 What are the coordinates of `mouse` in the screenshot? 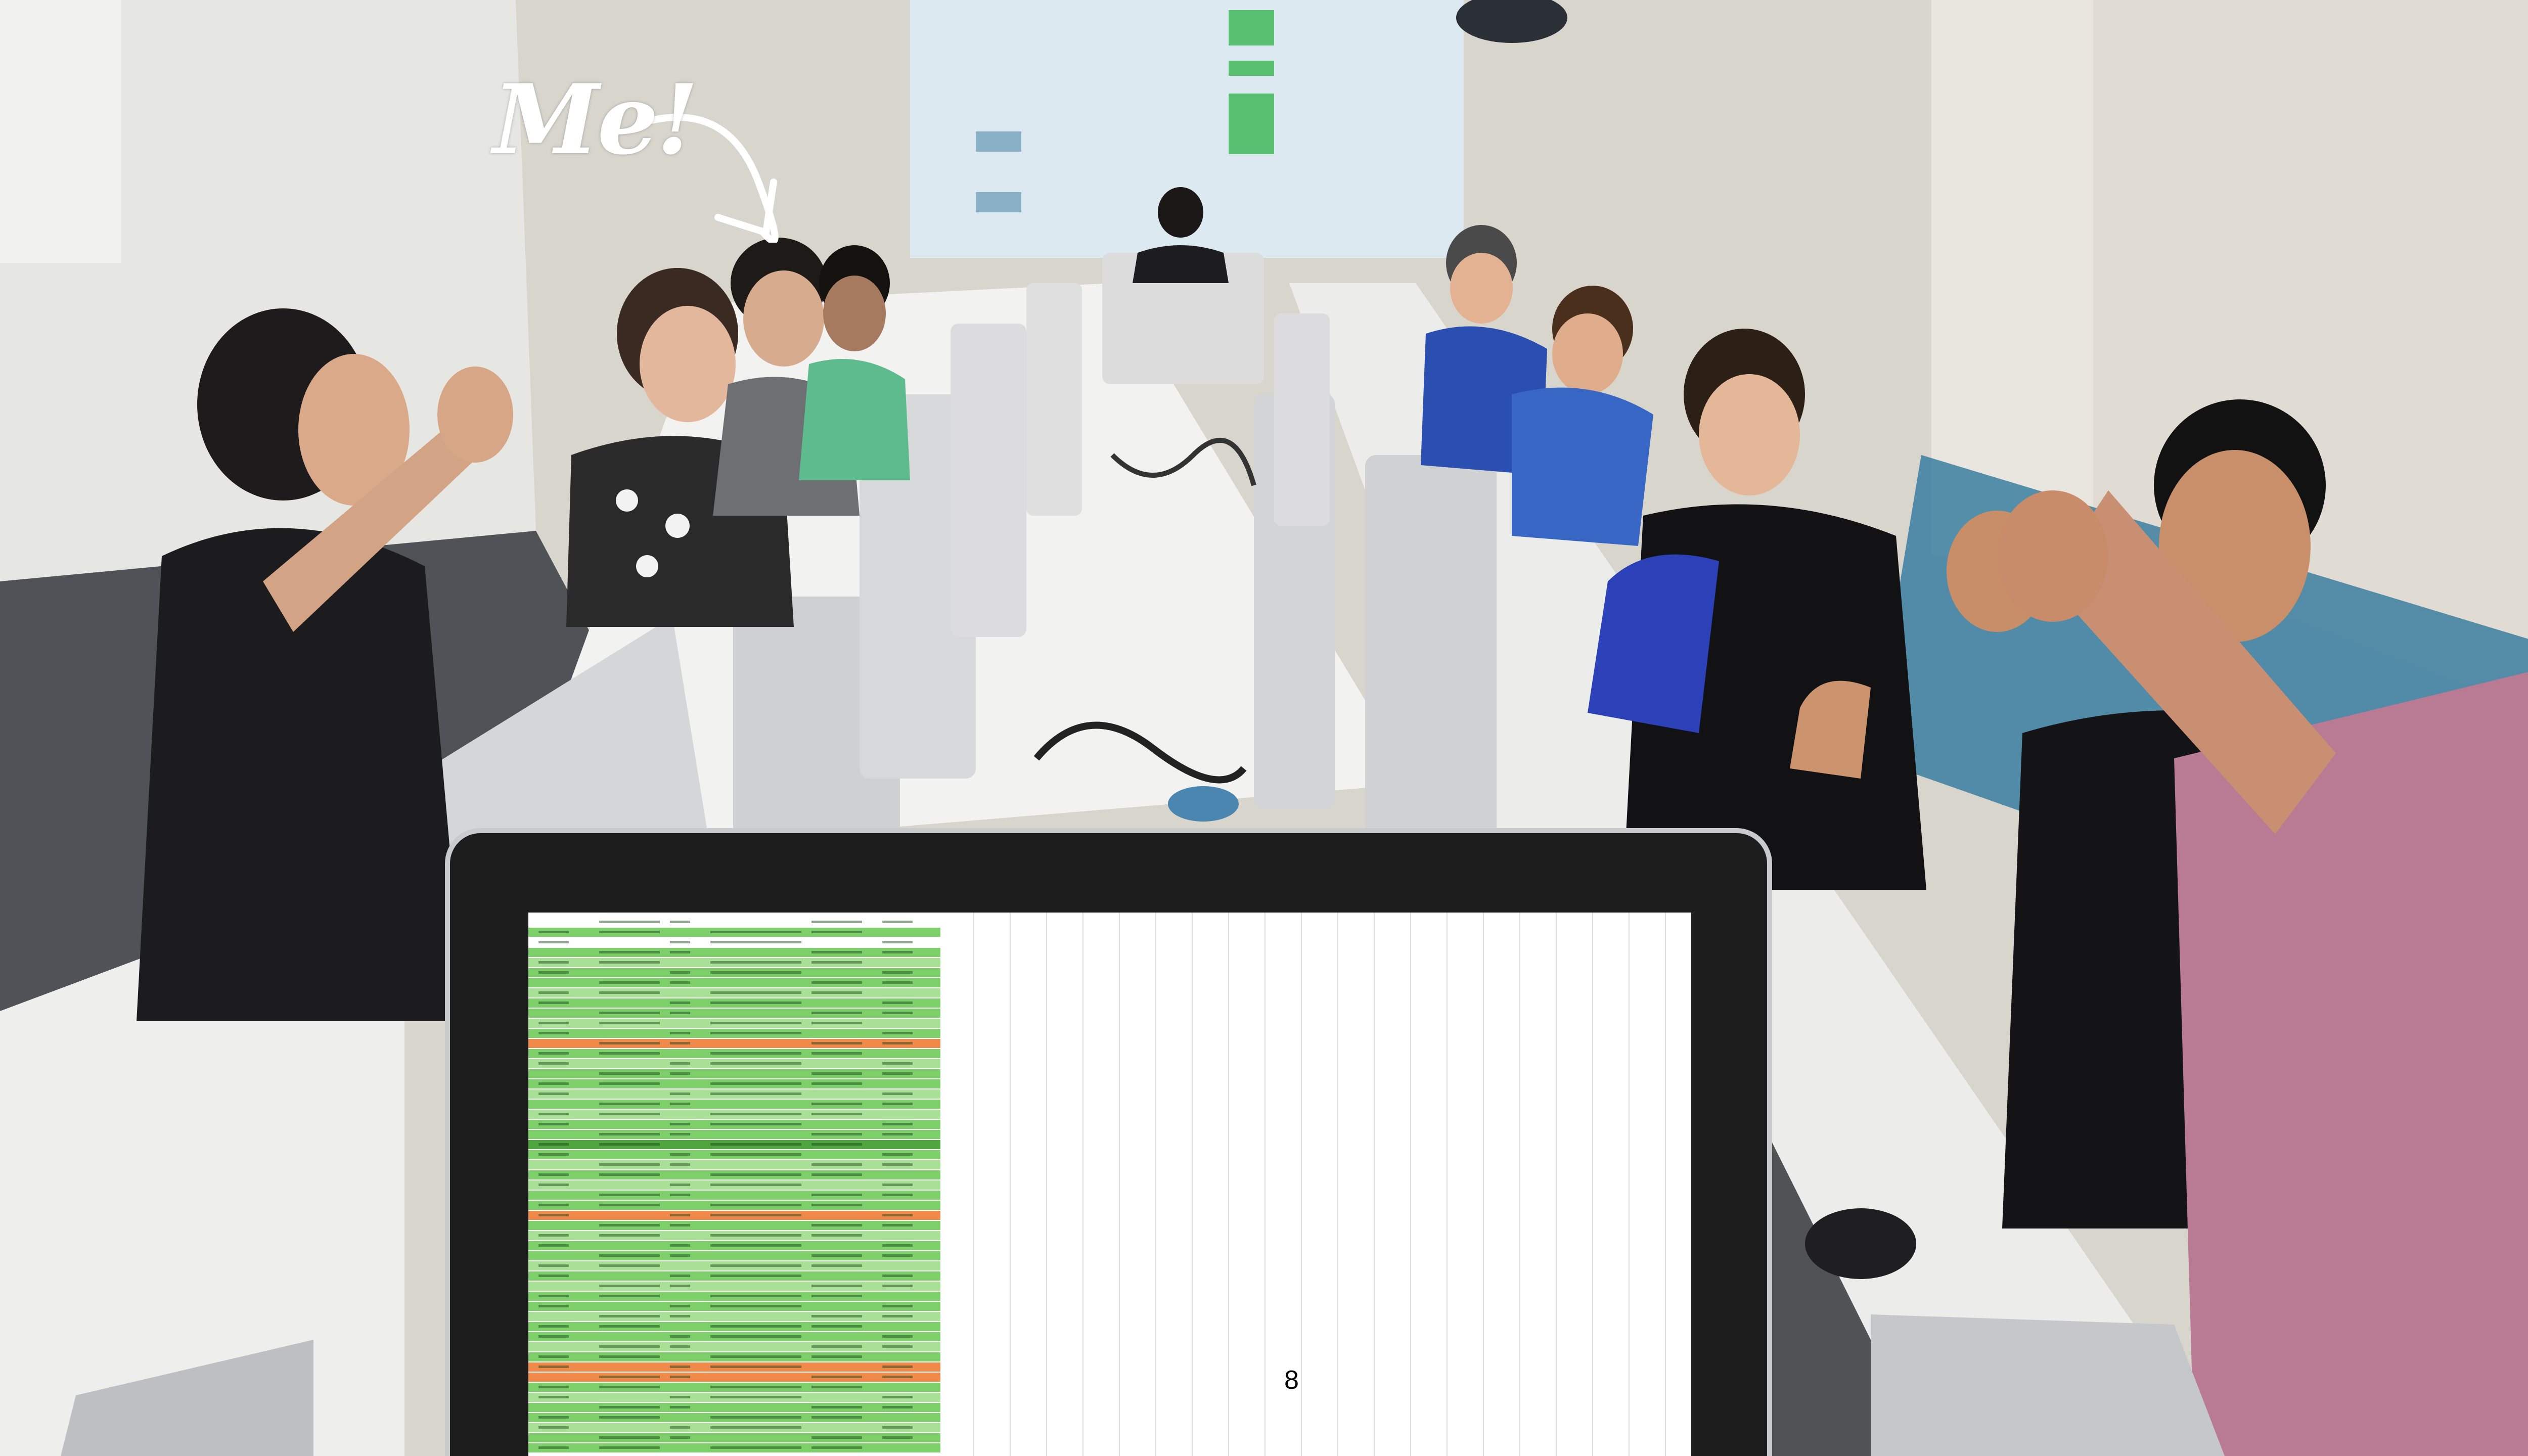 It's located at (1861, 1243).